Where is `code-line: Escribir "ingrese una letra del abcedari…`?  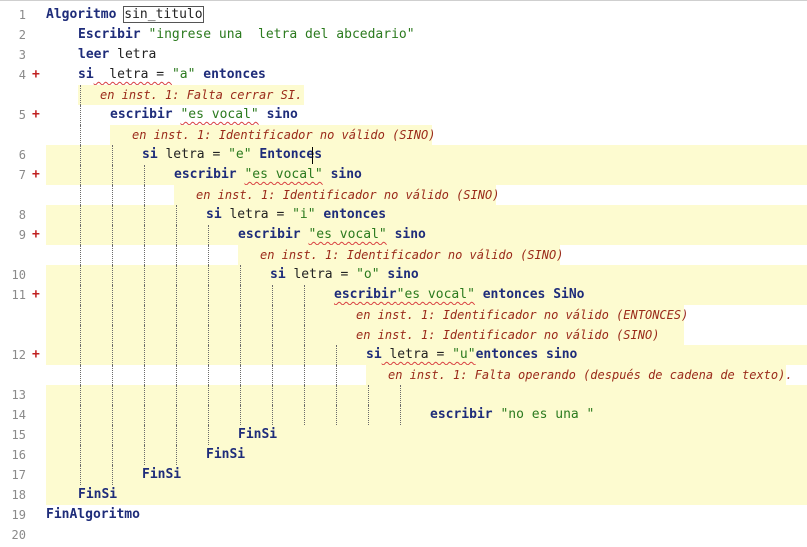
code-line: Escribir "ingrese una letra del abcedari… is located at coordinates (246, 35).